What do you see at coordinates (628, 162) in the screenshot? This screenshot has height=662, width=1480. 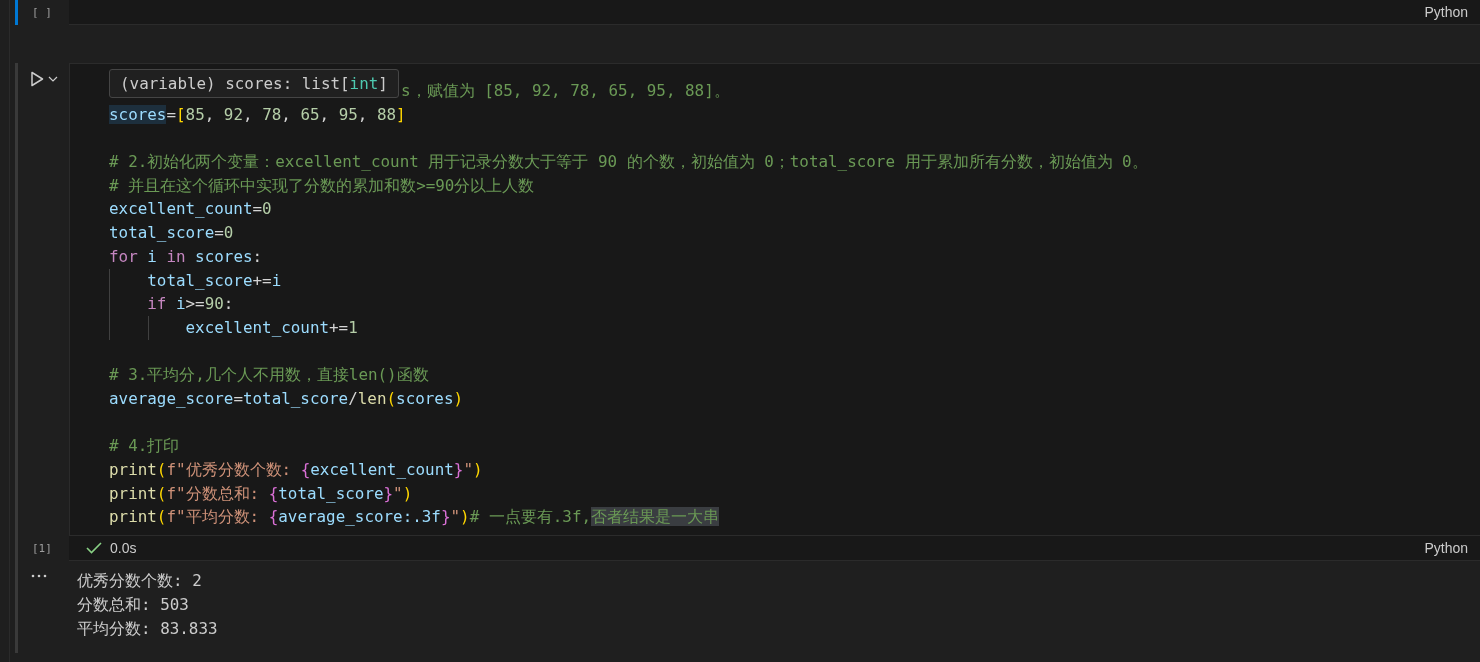 I see `code-comment: # 2.初始化两个变量：excellent_count 用于记录分数大于等于 90 的个数，初始值为 0；total_score 用于累加所有分数，初始值为 0。` at bounding box center [628, 162].